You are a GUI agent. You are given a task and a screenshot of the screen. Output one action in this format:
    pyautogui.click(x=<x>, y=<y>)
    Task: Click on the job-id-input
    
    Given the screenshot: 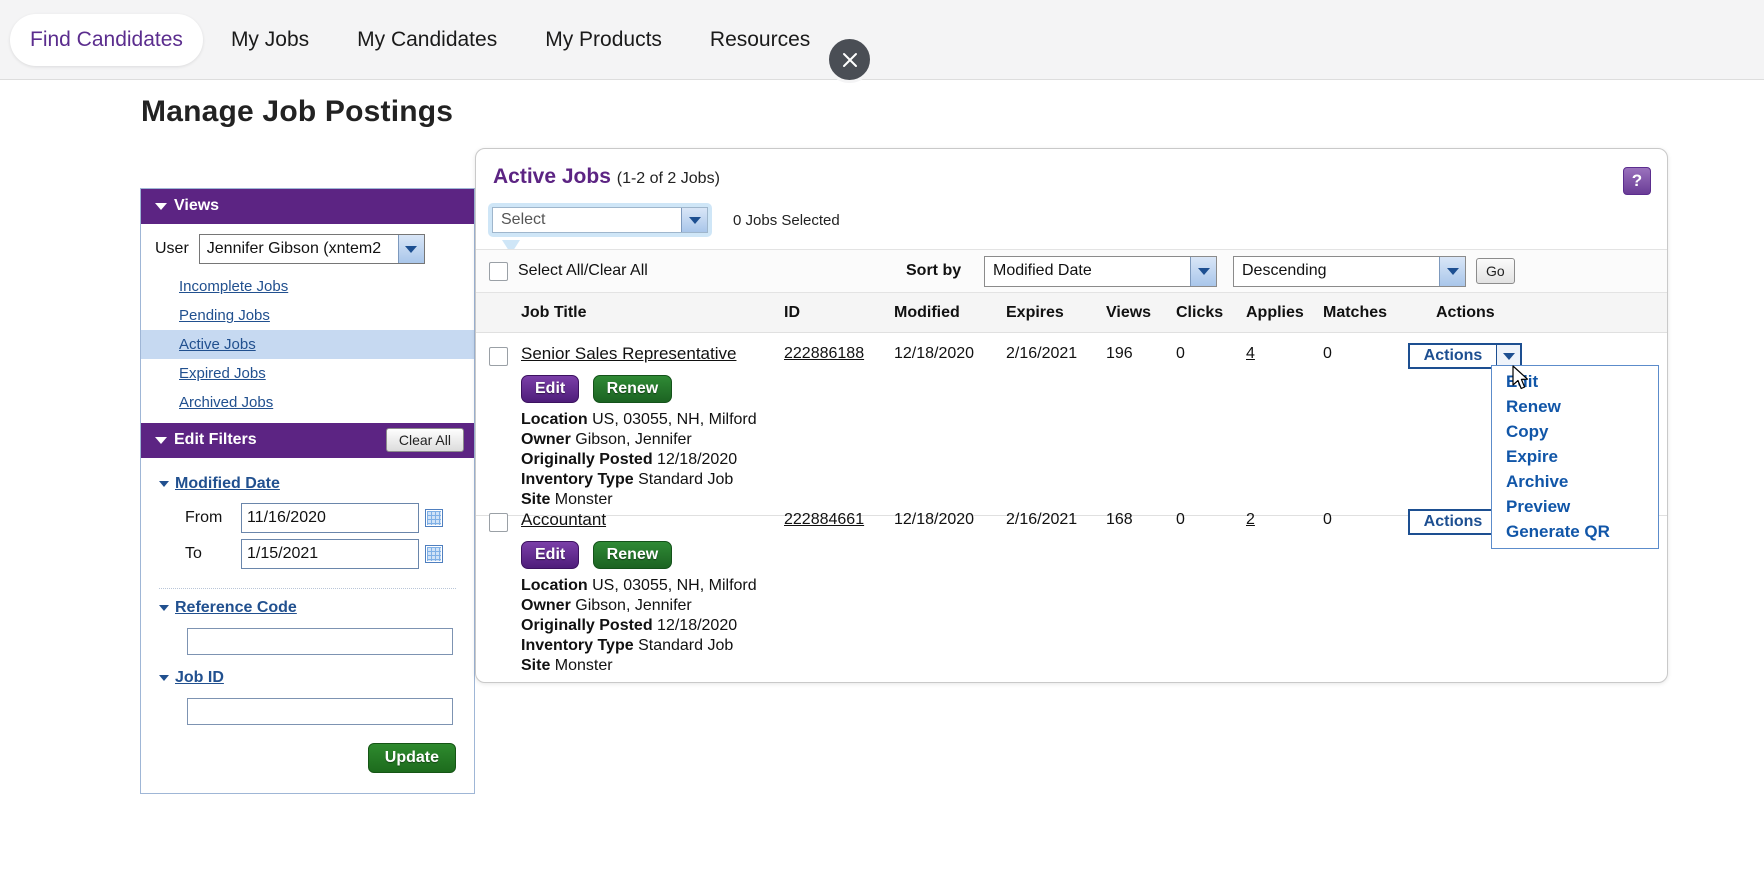 What is the action you would take?
    pyautogui.click(x=320, y=711)
    